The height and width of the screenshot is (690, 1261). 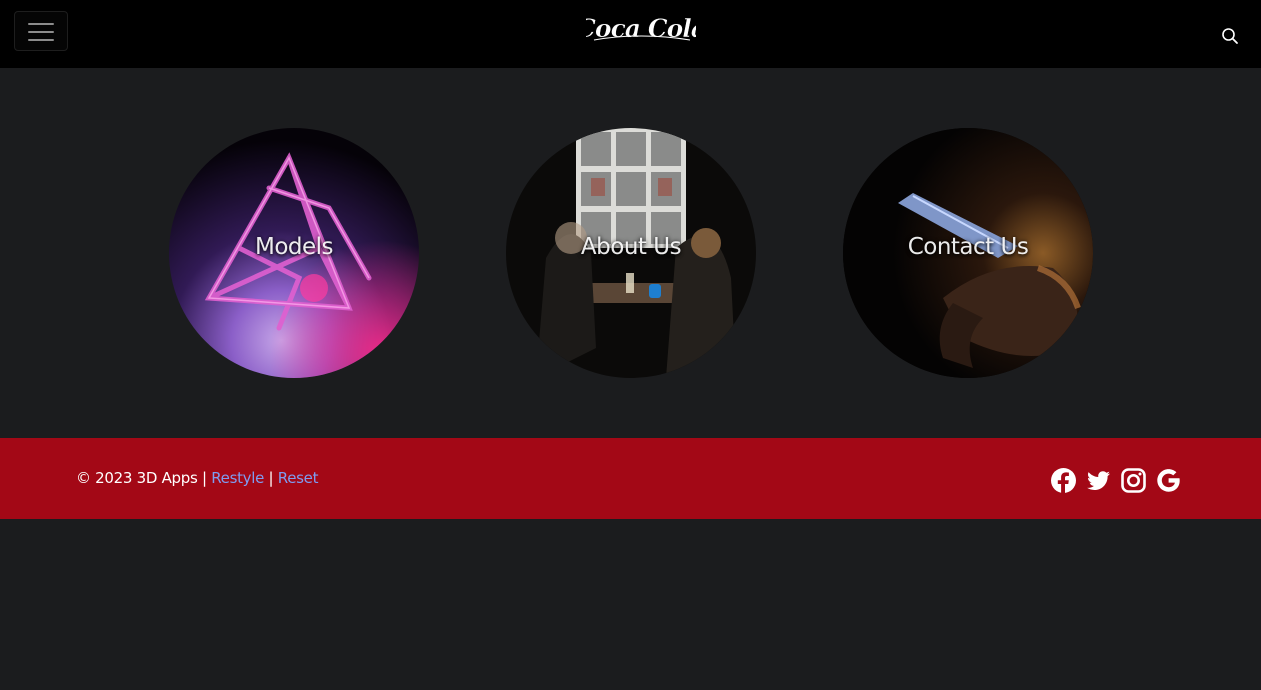 I want to click on top-navbar: Coca Cola, so click(x=630, y=34).